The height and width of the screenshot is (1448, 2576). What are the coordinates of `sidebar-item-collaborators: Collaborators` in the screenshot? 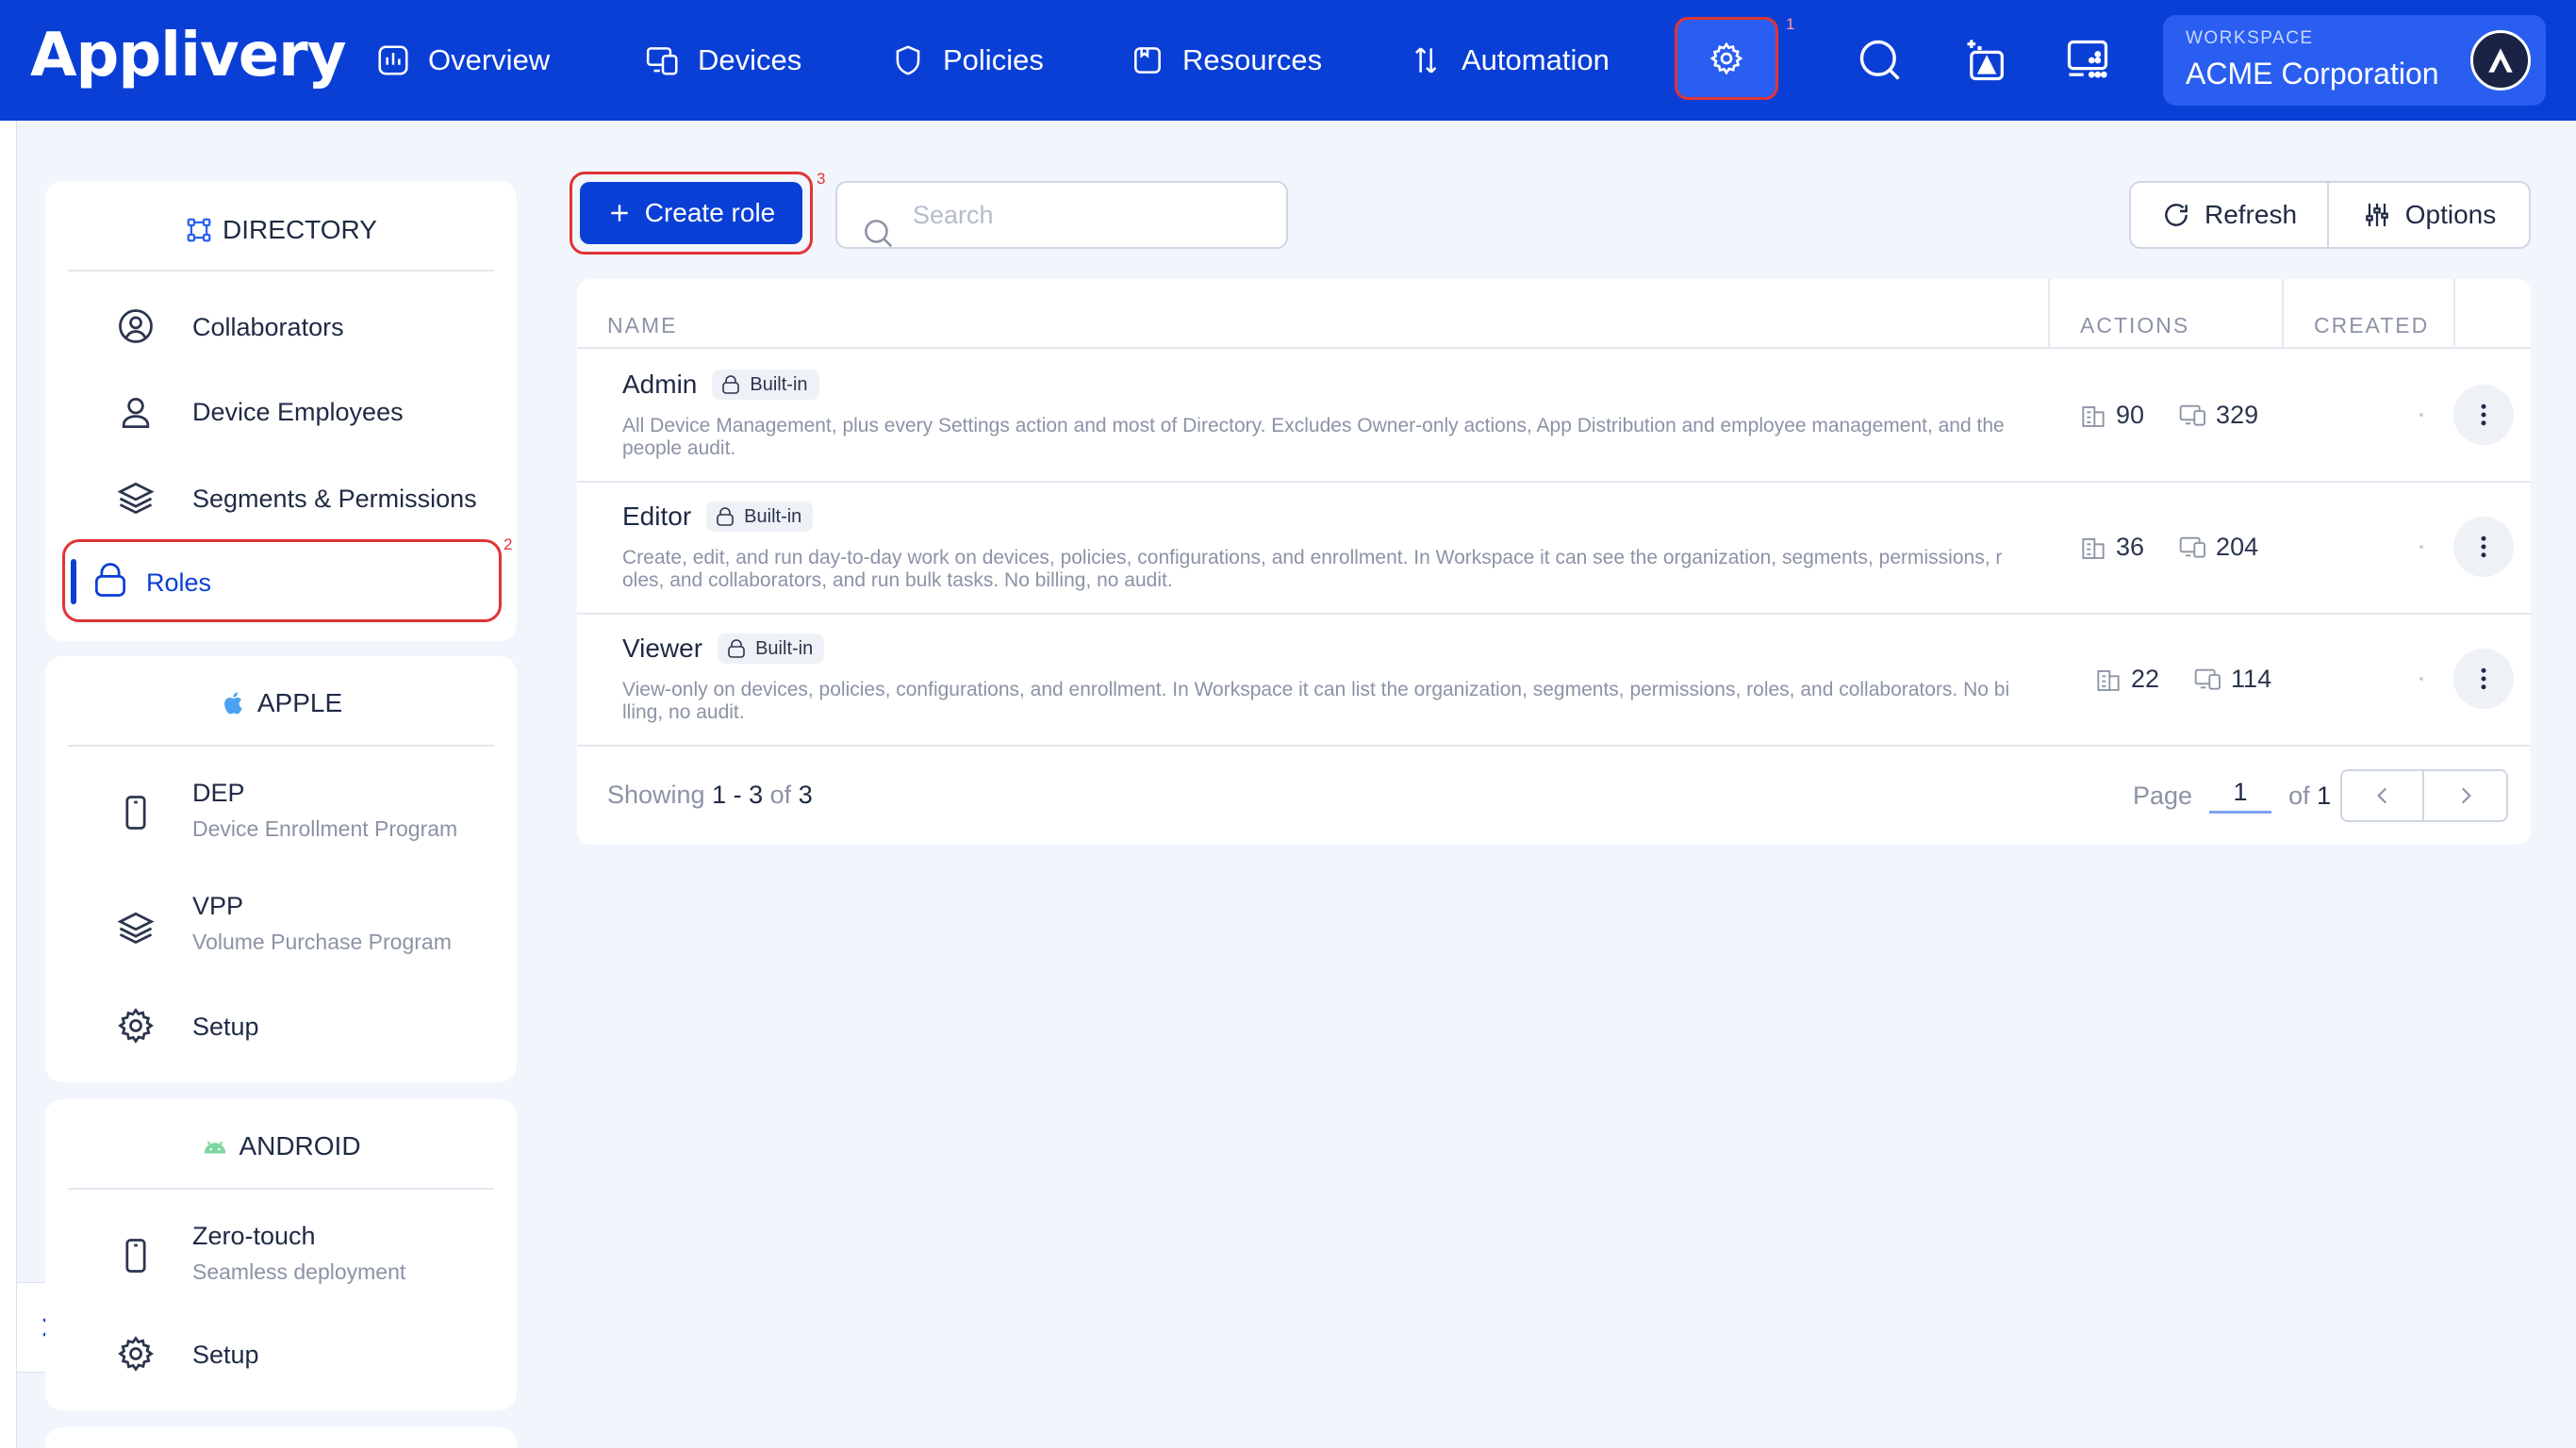 It's located at (281, 326).